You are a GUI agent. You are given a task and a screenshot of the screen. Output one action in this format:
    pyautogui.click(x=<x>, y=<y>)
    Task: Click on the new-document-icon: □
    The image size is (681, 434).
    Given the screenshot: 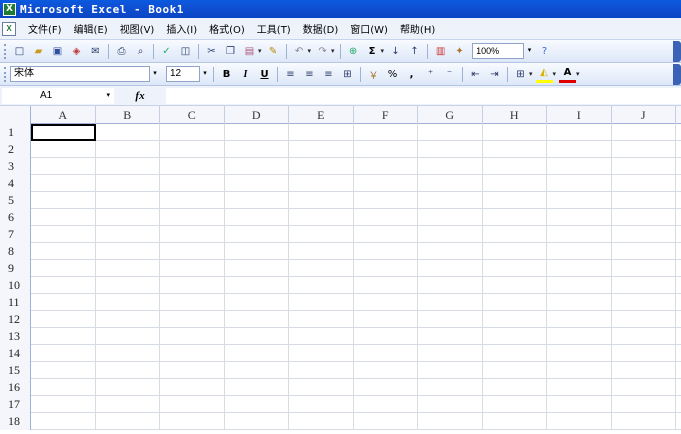 What is the action you would take?
    pyautogui.click(x=19, y=51)
    